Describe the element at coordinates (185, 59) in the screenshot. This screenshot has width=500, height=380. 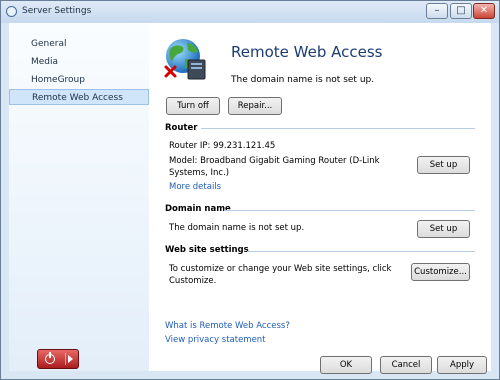
I see `globe-server-icon` at that location.